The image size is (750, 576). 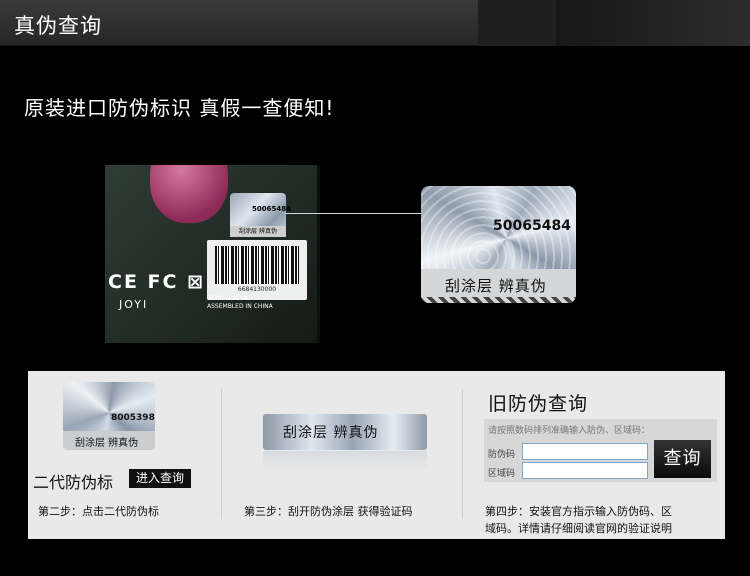 I want to click on code-input, so click(x=585, y=451).